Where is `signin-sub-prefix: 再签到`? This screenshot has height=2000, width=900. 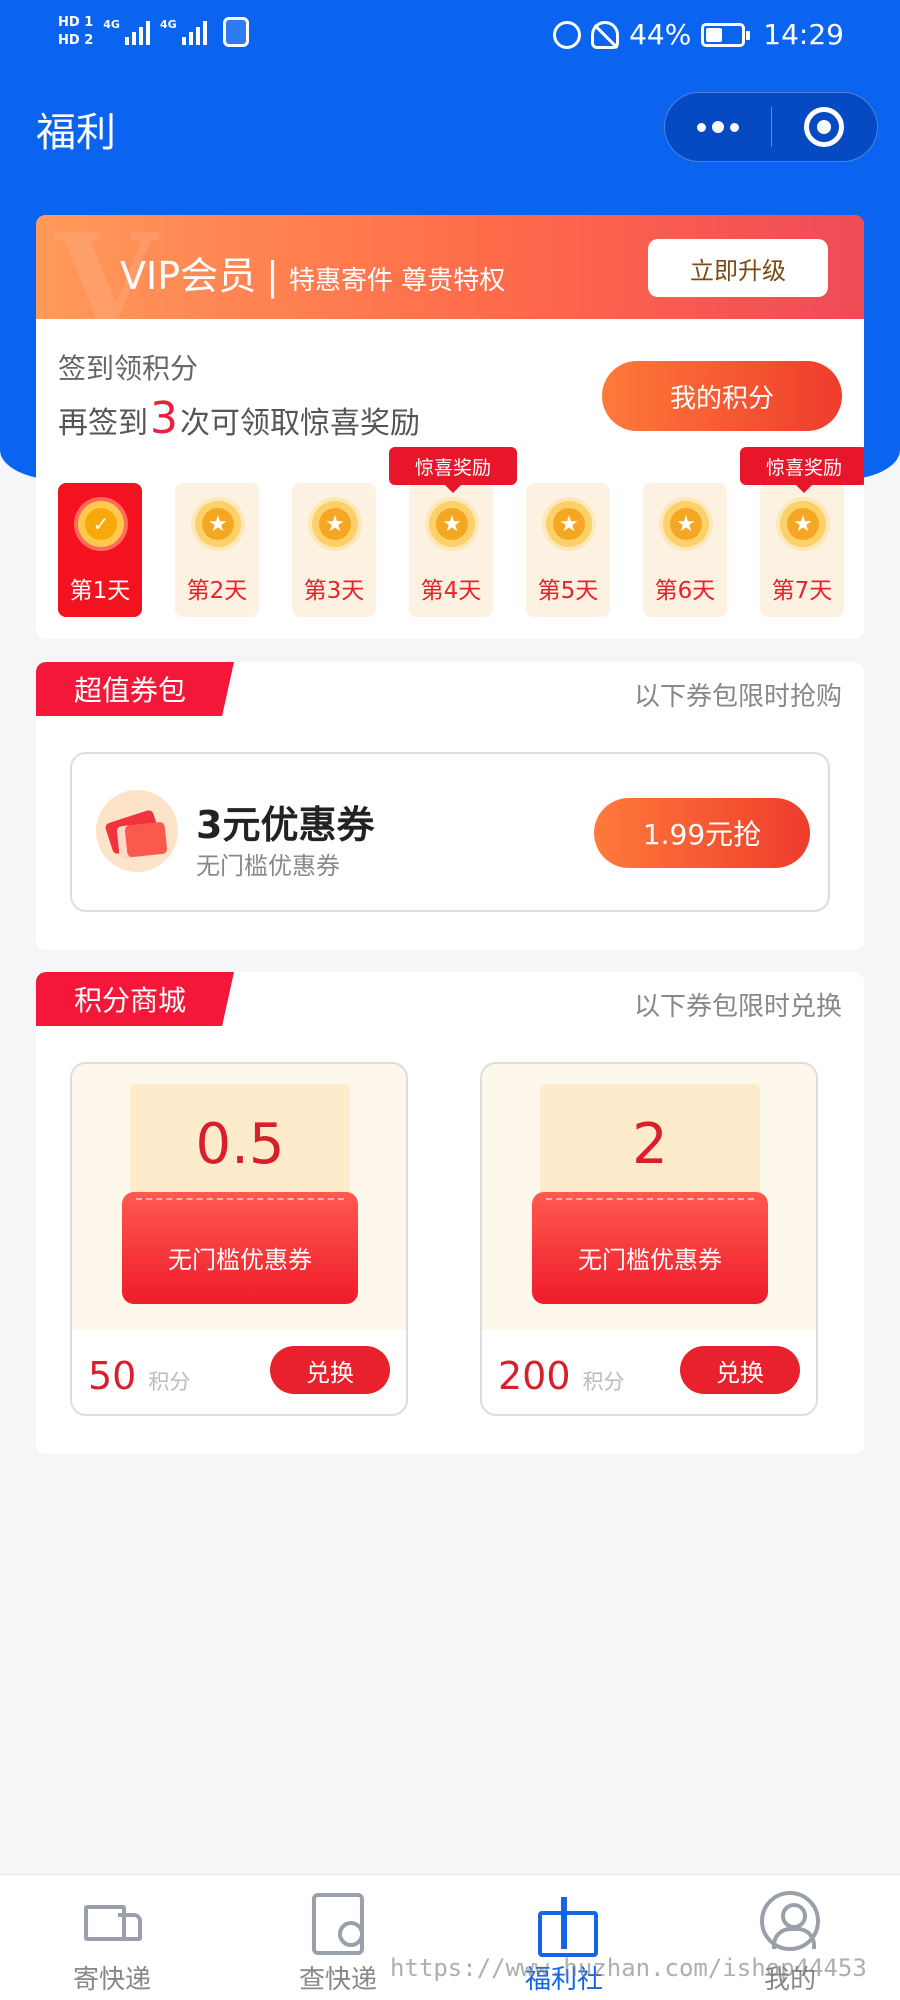
signin-sub-prefix: 再签到 is located at coordinates (103, 423).